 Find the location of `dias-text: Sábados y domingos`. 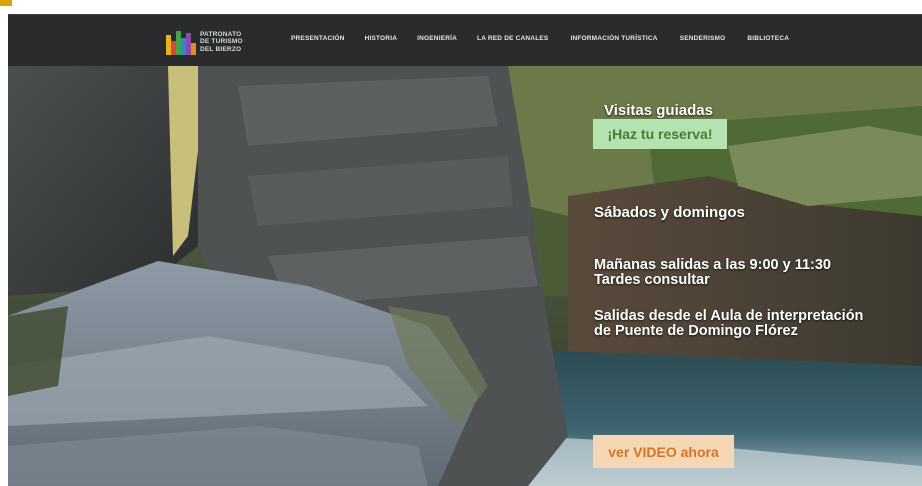

dias-text: Sábados y domingos is located at coordinates (669, 212).